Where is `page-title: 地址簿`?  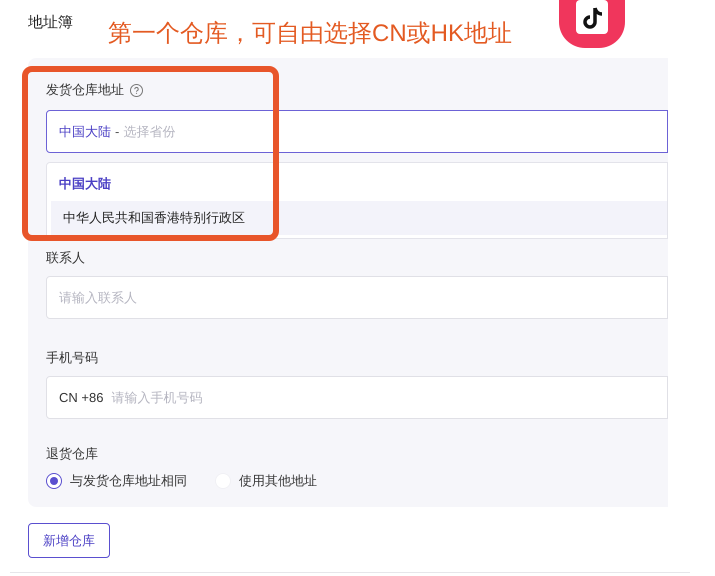
page-title: 地址簿 is located at coordinates (50, 23).